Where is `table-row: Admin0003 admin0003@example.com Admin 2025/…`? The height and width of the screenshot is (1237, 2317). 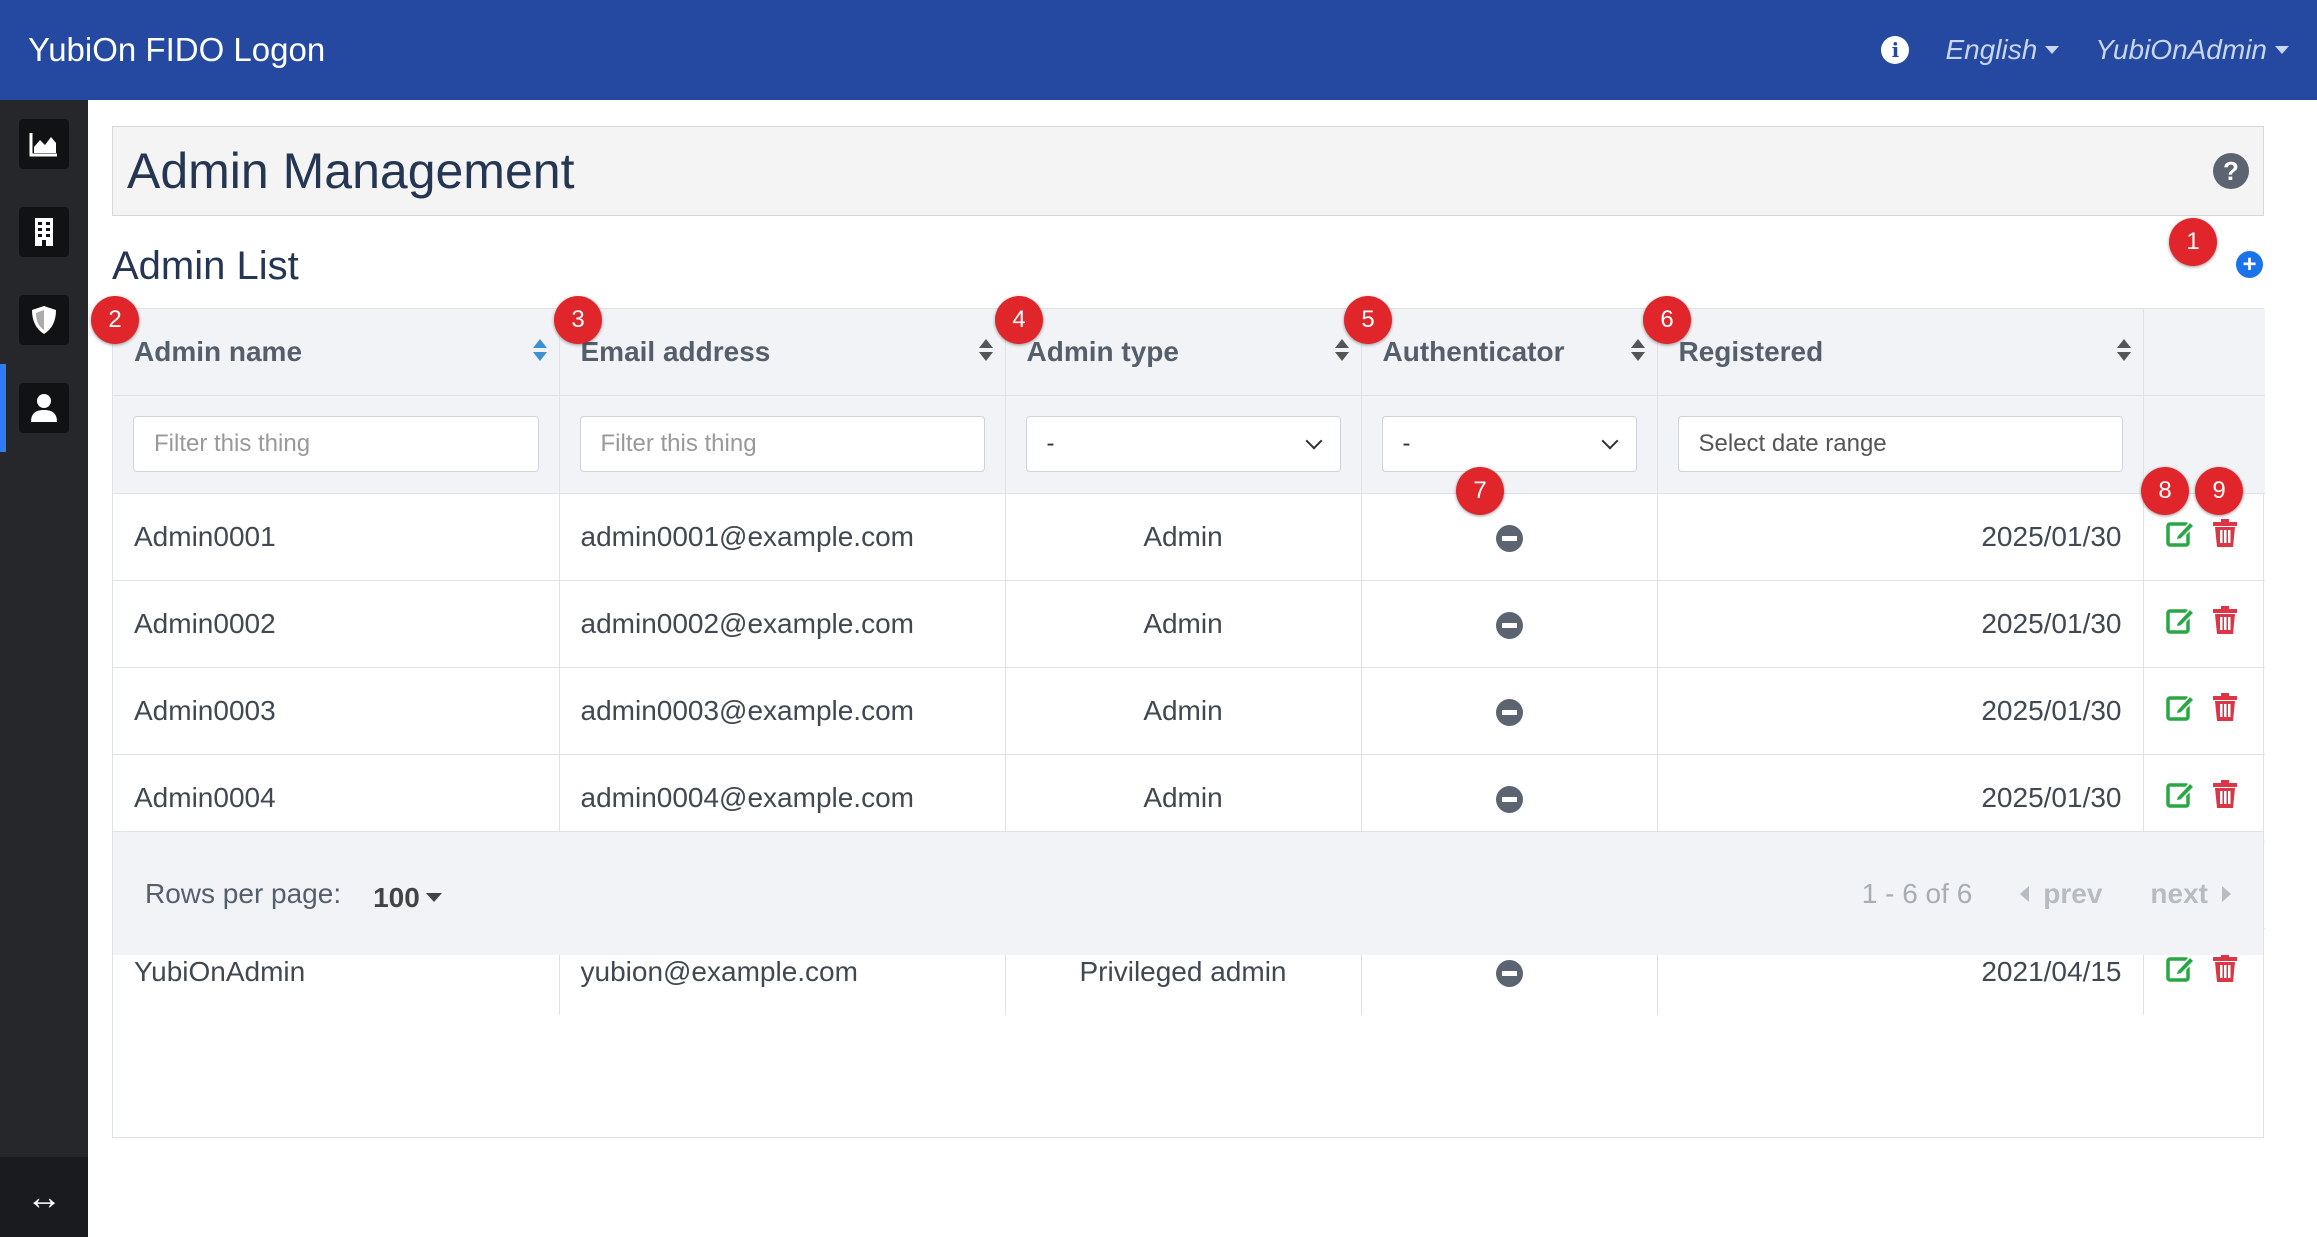 table-row: Admin0003 admin0003@example.com Admin 2025/… is located at coordinates (1189, 710).